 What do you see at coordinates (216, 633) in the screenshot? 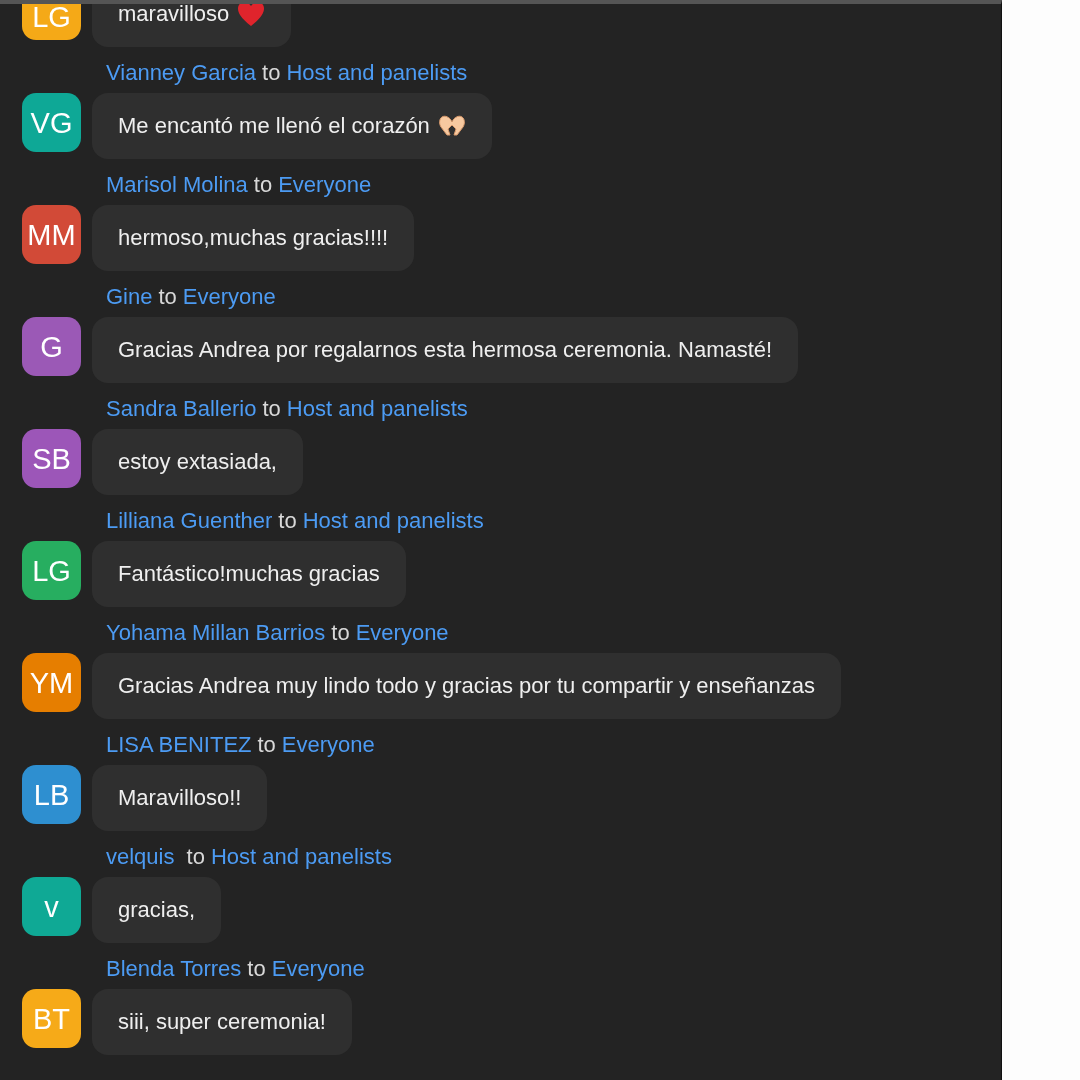
I see `sender-name: Yohama Millan Barrios` at bounding box center [216, 633].